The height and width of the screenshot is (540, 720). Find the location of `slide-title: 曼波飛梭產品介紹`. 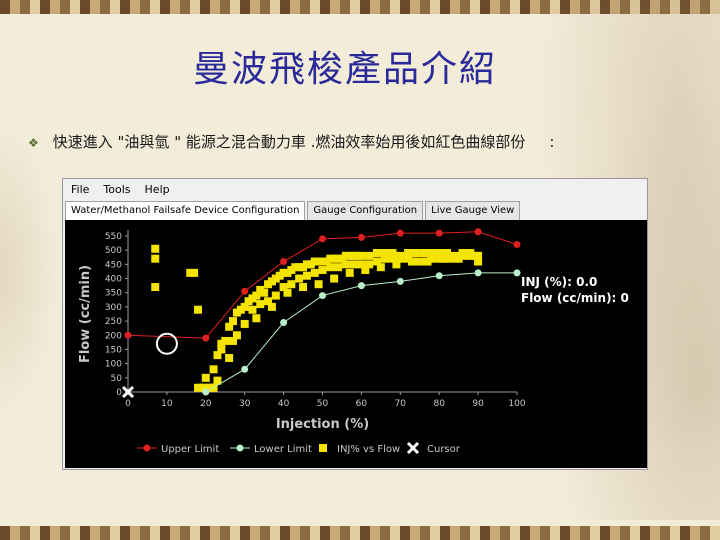

slide-title: 曼波飛梭產品介紹 is located at coordinates (344, 69).